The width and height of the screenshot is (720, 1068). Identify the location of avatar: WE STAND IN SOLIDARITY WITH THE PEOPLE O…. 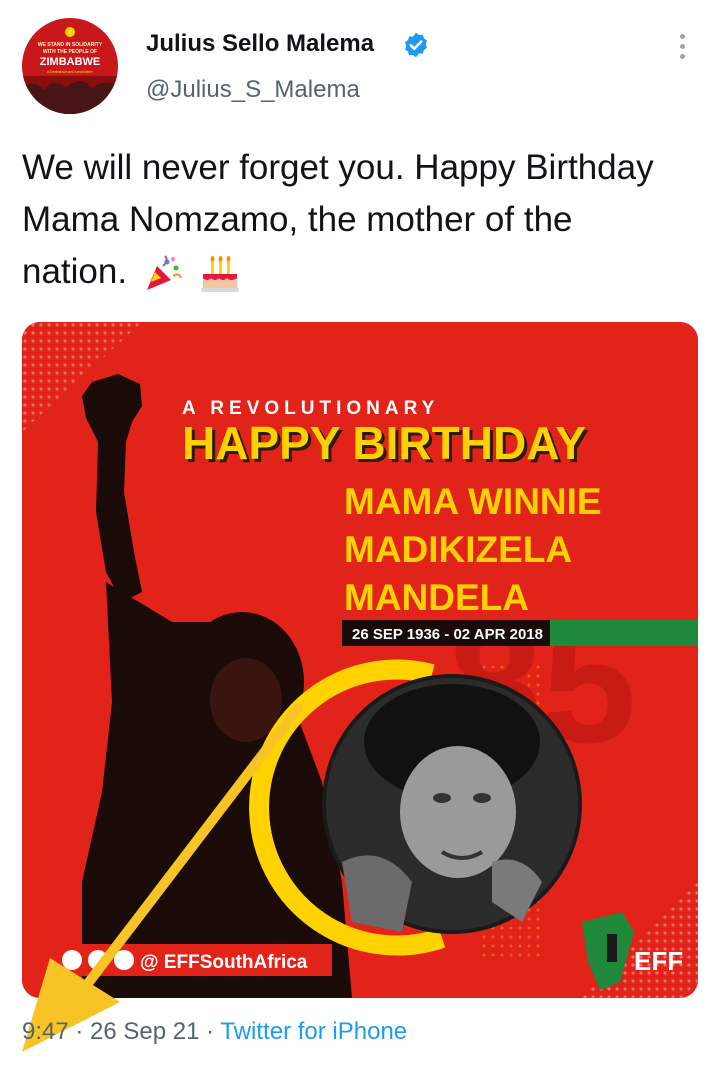
(70, 66).